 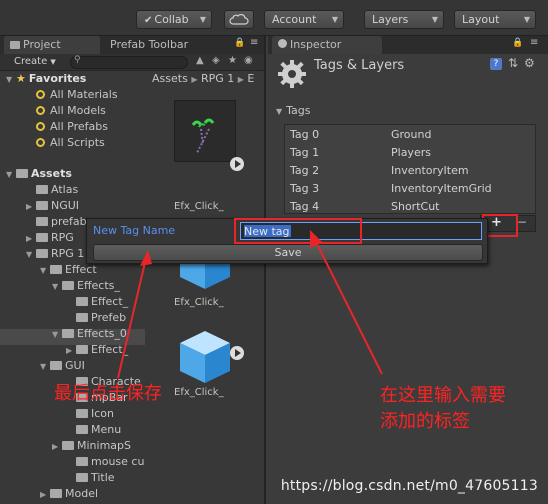 What do you see at coordinates (132, 318) in the screenshot?
I see `arrow-to-save` at bounding box center [132, 318].